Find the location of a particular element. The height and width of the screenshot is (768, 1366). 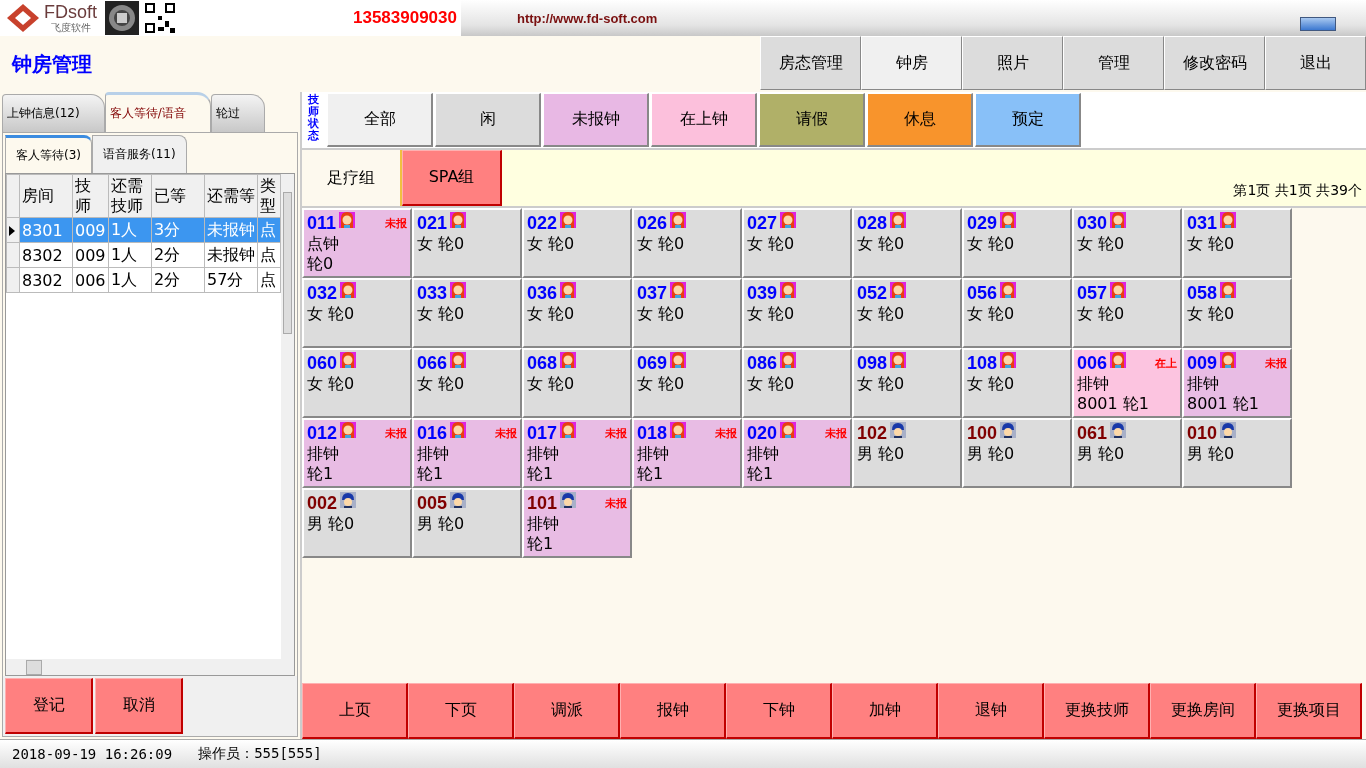

technician-card: 102 男 轮0 is located at coordinates (907, 453).